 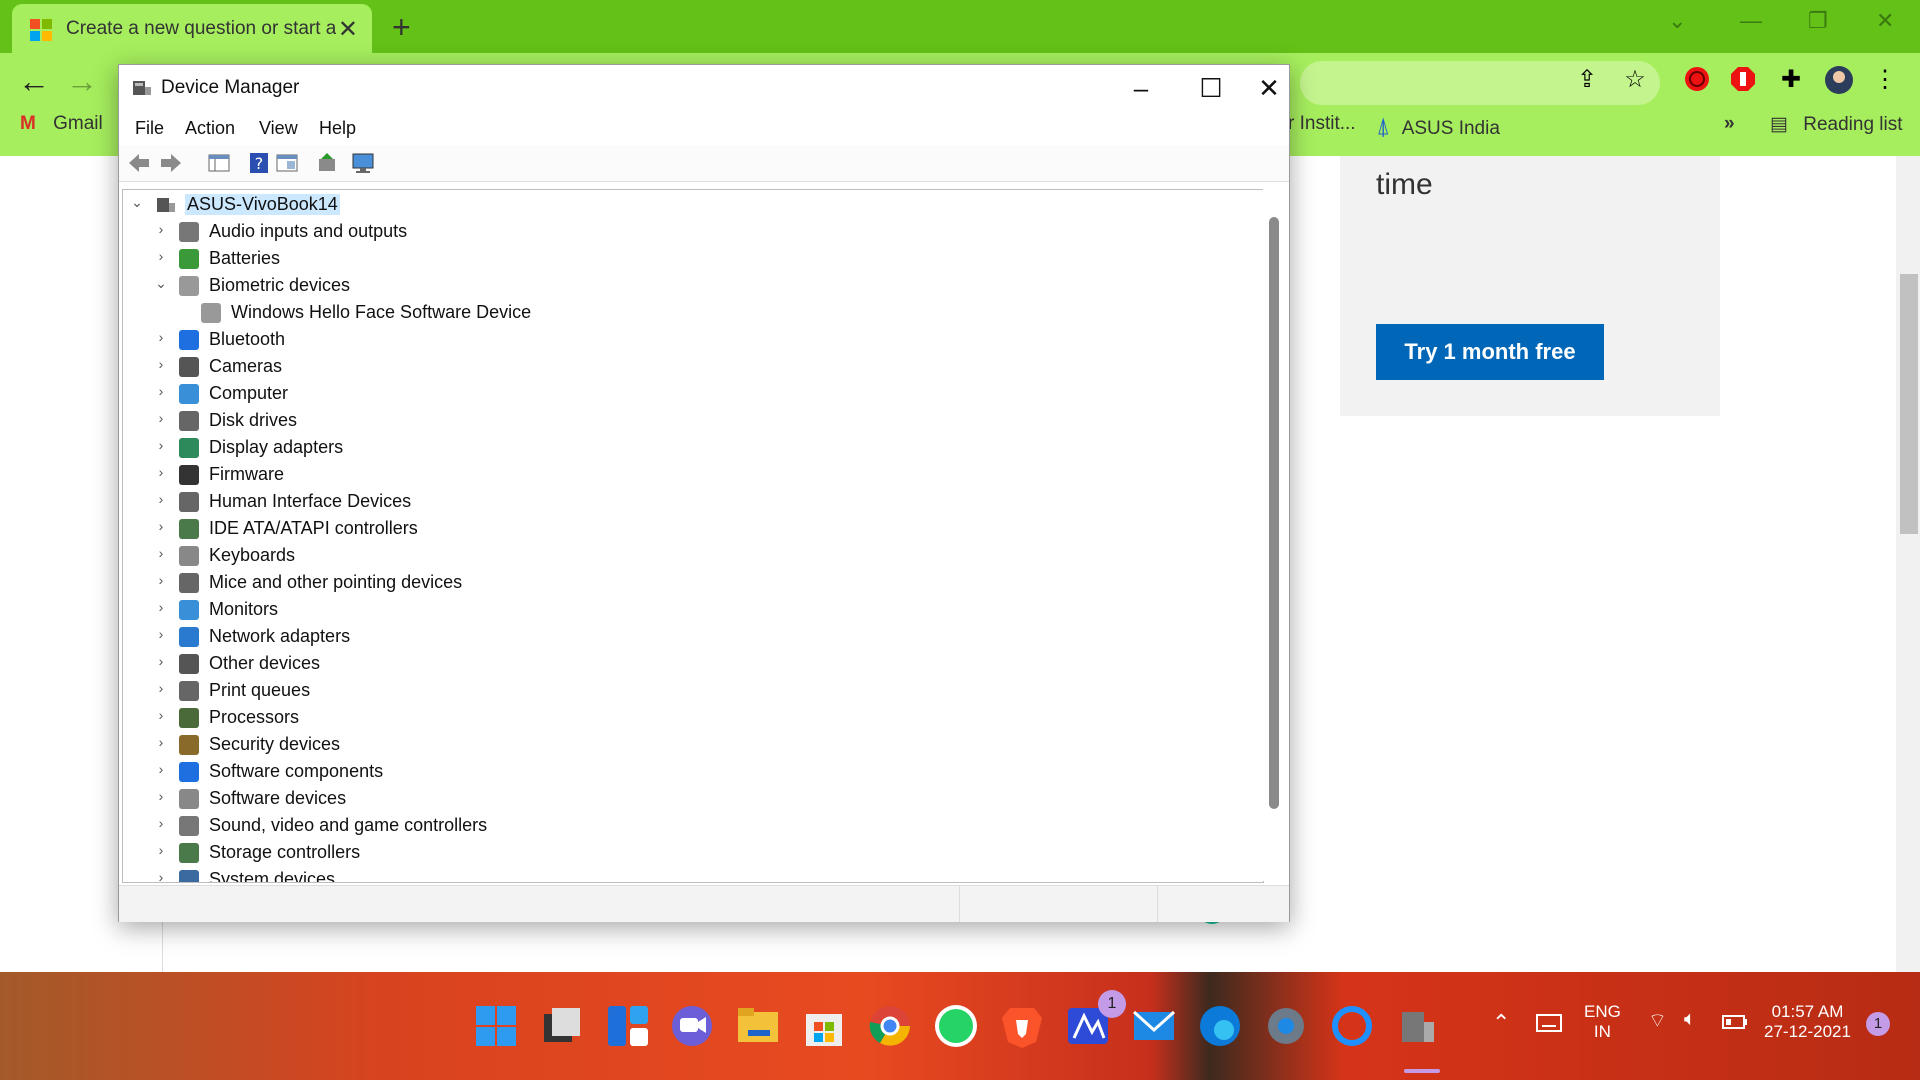 What do you see at coordinates (363, 163) in the screenshot?
I see `scan-hardware-icon` at bounding box center [363, 163].